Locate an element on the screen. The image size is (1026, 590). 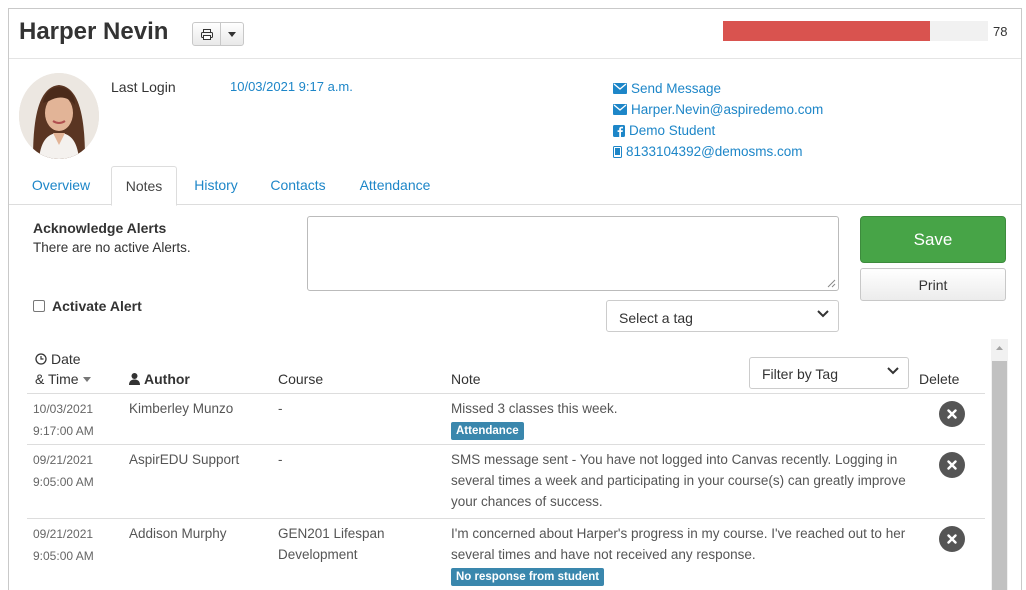
tab-contacts: Contacts is located at coordinates (298, 185).